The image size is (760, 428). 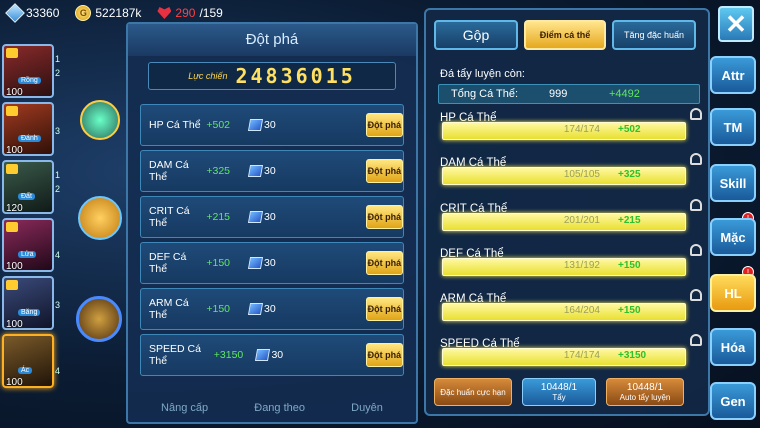 I want to click on auto-wash-label: Auto tẩy luyện, so click(x=645, y=397).